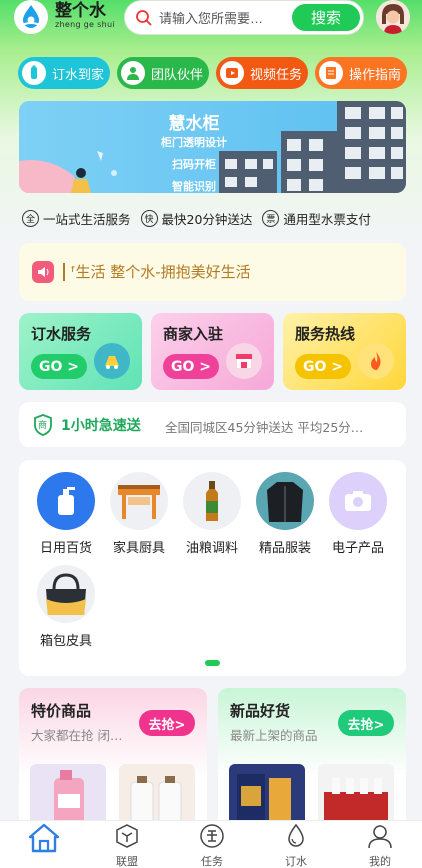 Image resolution: width=422 pixels, height=868 pixels. What do you see at coordinates (139, 501) in the screenshot?
I see `furniture-icon` at bounding box center [139, 501].